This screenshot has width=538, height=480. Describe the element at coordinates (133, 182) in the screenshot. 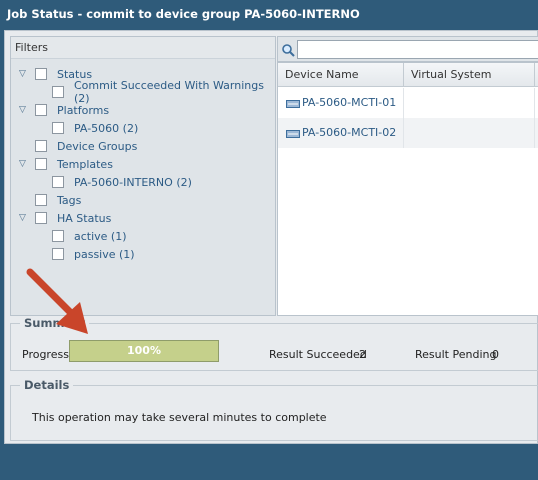

I see `filter-item-label: PA-5060-INTERNO (2)` at that location.